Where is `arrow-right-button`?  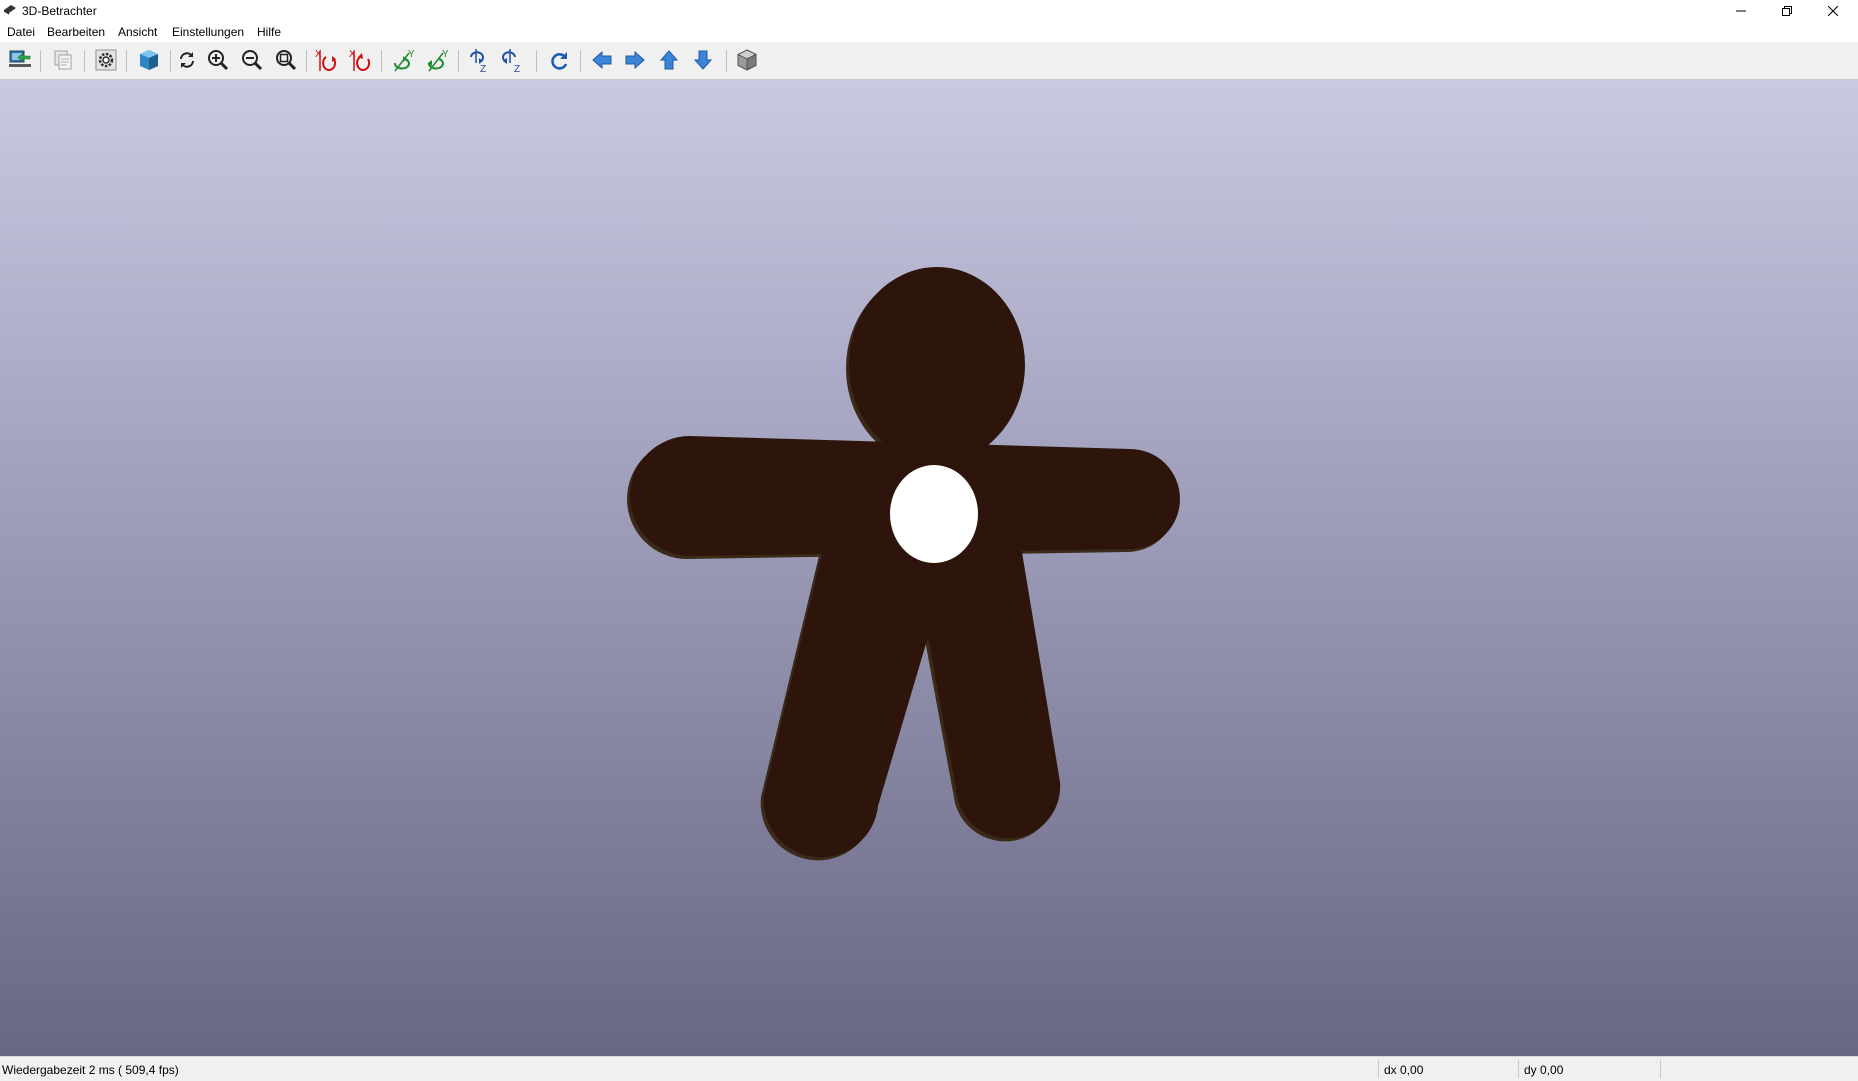 arrow-right-button is located at coordinates (635, 60).